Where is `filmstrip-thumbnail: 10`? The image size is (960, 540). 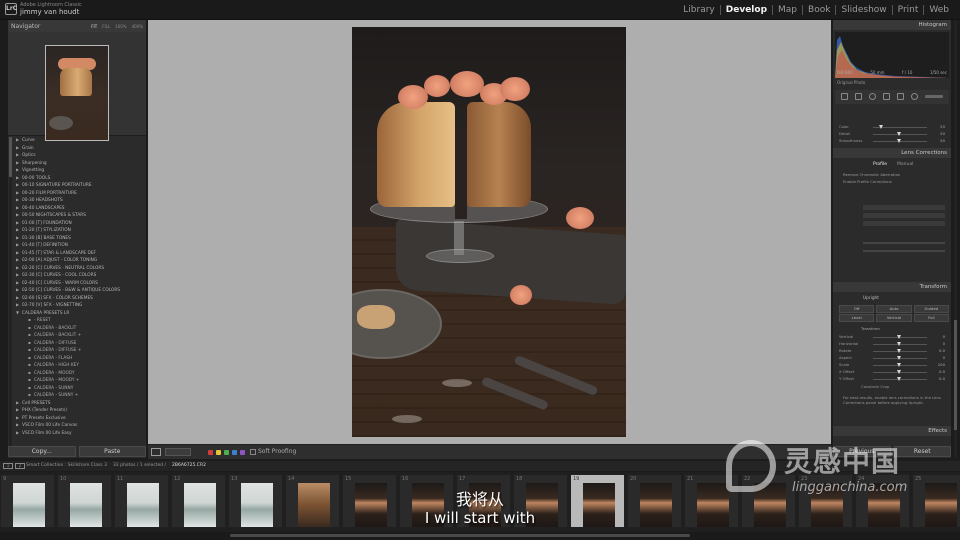 filmstrip-thumbnail: 10 is located at coordinates (84, 501).